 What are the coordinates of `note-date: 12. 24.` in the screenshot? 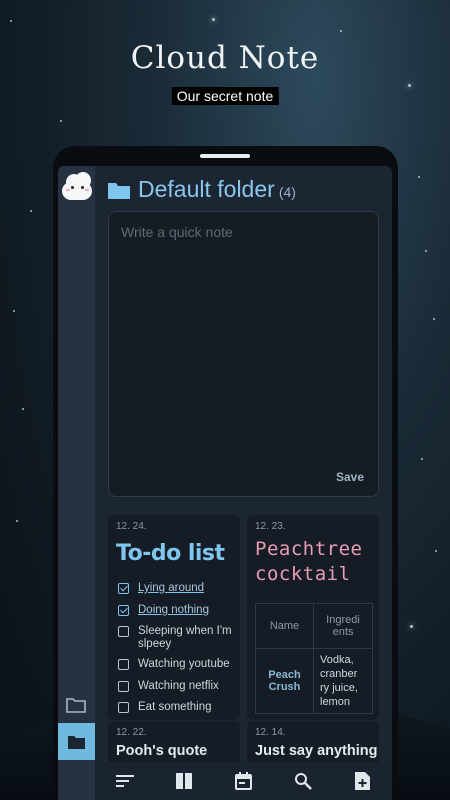 It's located at (131, 526).